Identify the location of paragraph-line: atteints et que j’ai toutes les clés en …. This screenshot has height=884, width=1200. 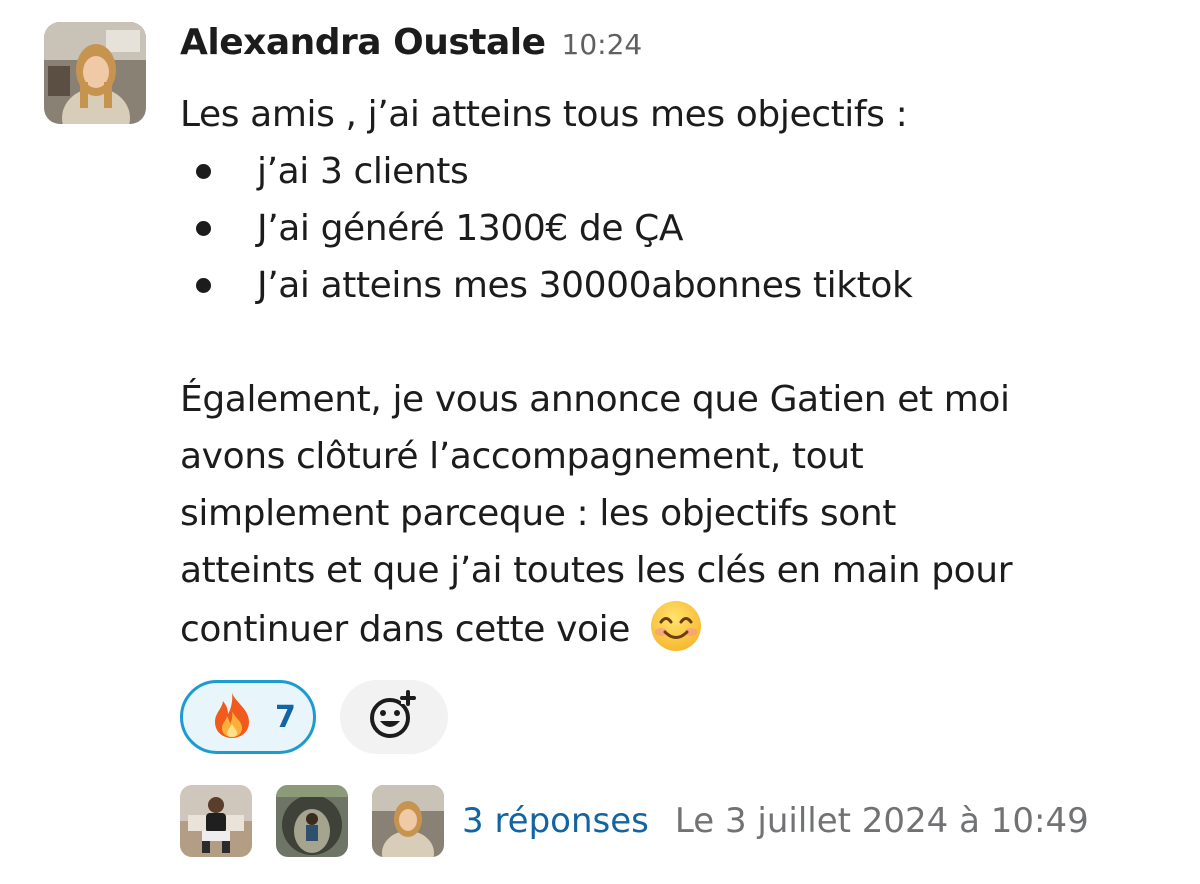
(596, 570).